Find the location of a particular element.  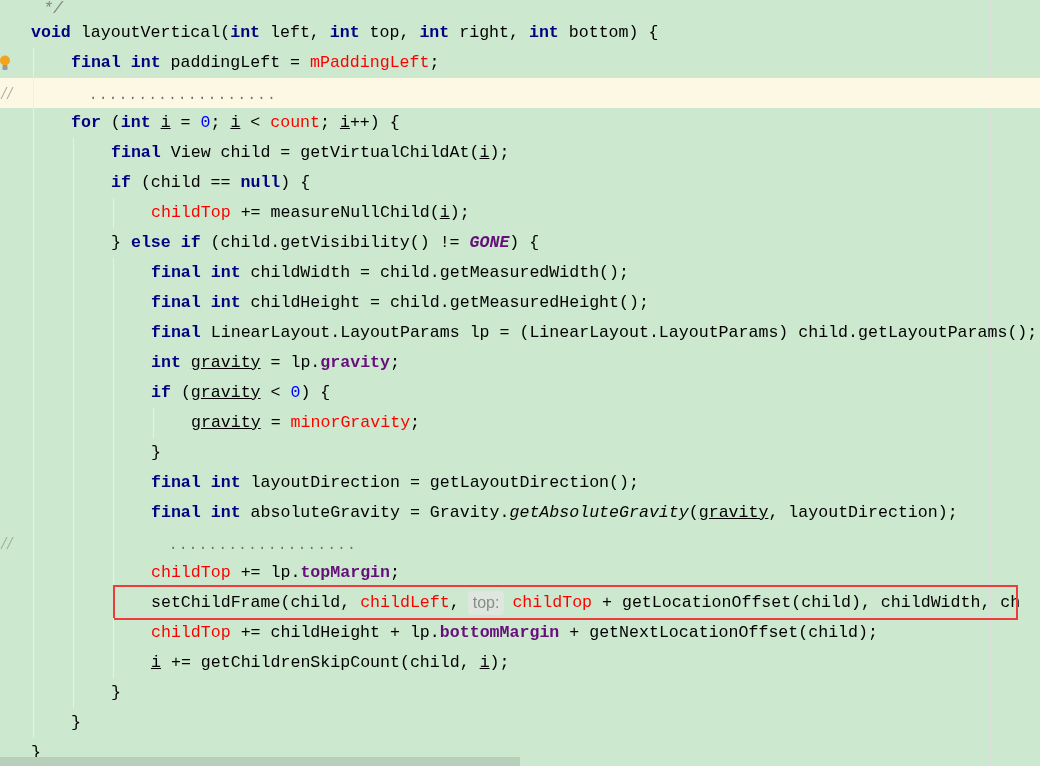

variable-name: childLeft is located at coordinates (405, 602).